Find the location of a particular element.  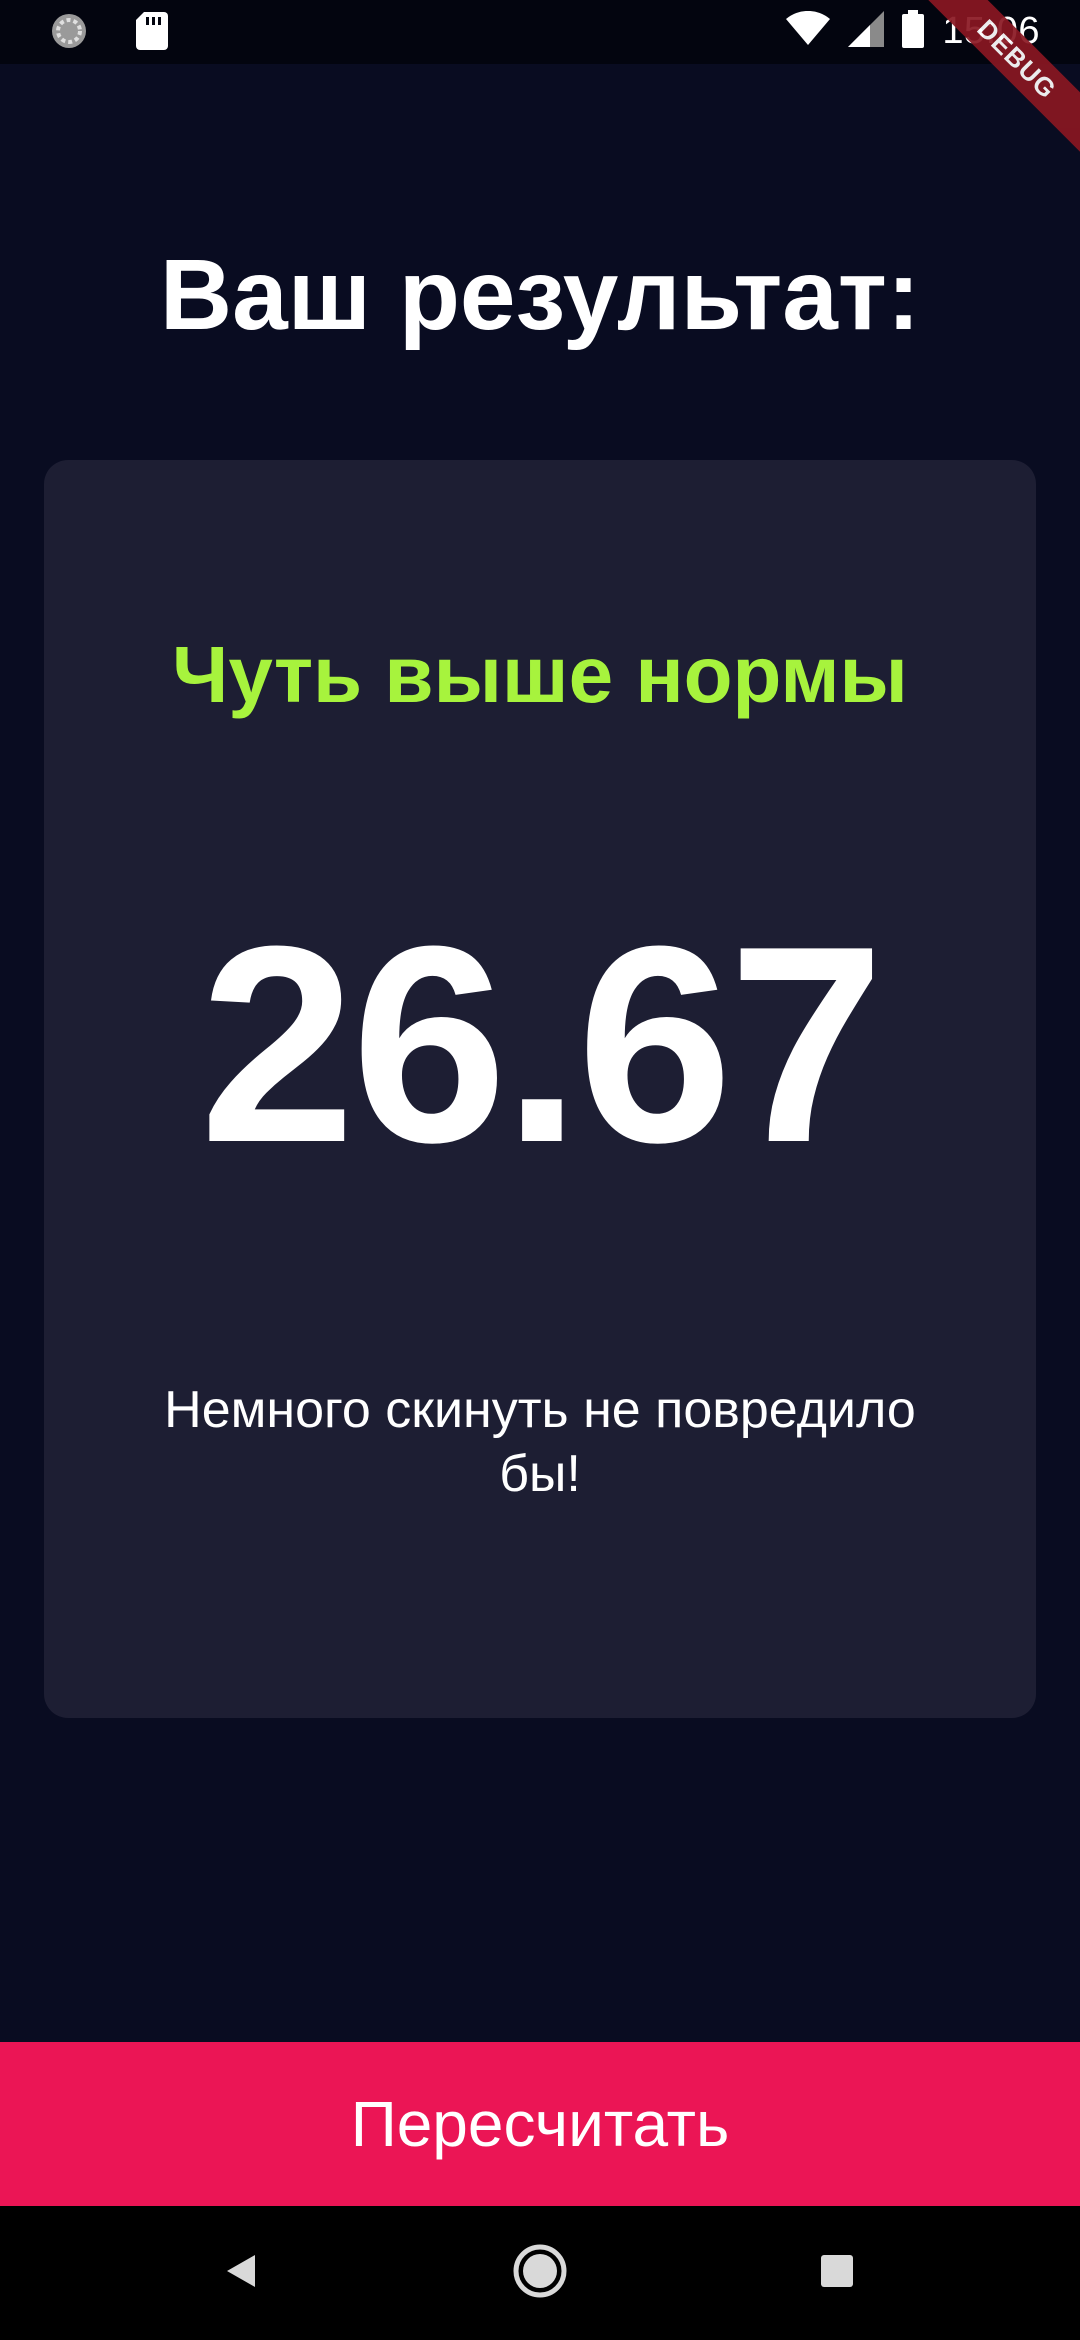

navigation-bar is located at coordinates (540, 2273).